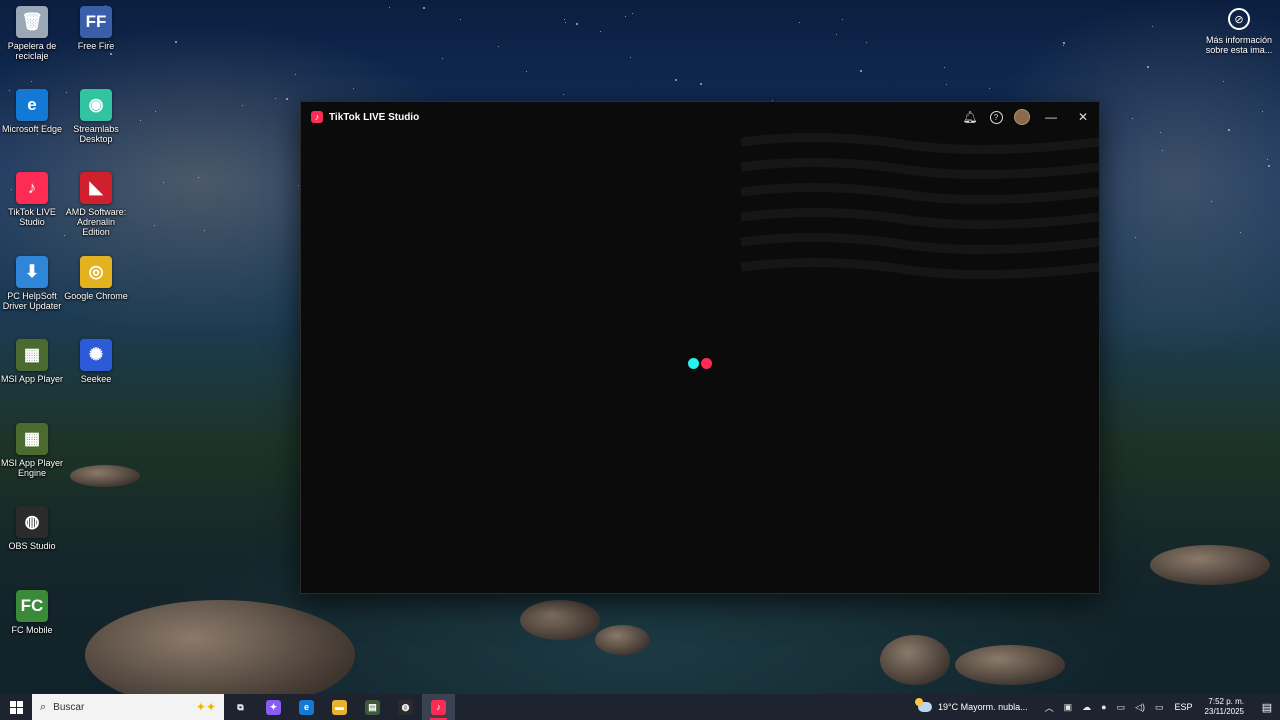 The height and width of the screenshot is (720, 1280). I want to click on desktop-icon-free-fire: FF Free Fire, so click(96, 28).